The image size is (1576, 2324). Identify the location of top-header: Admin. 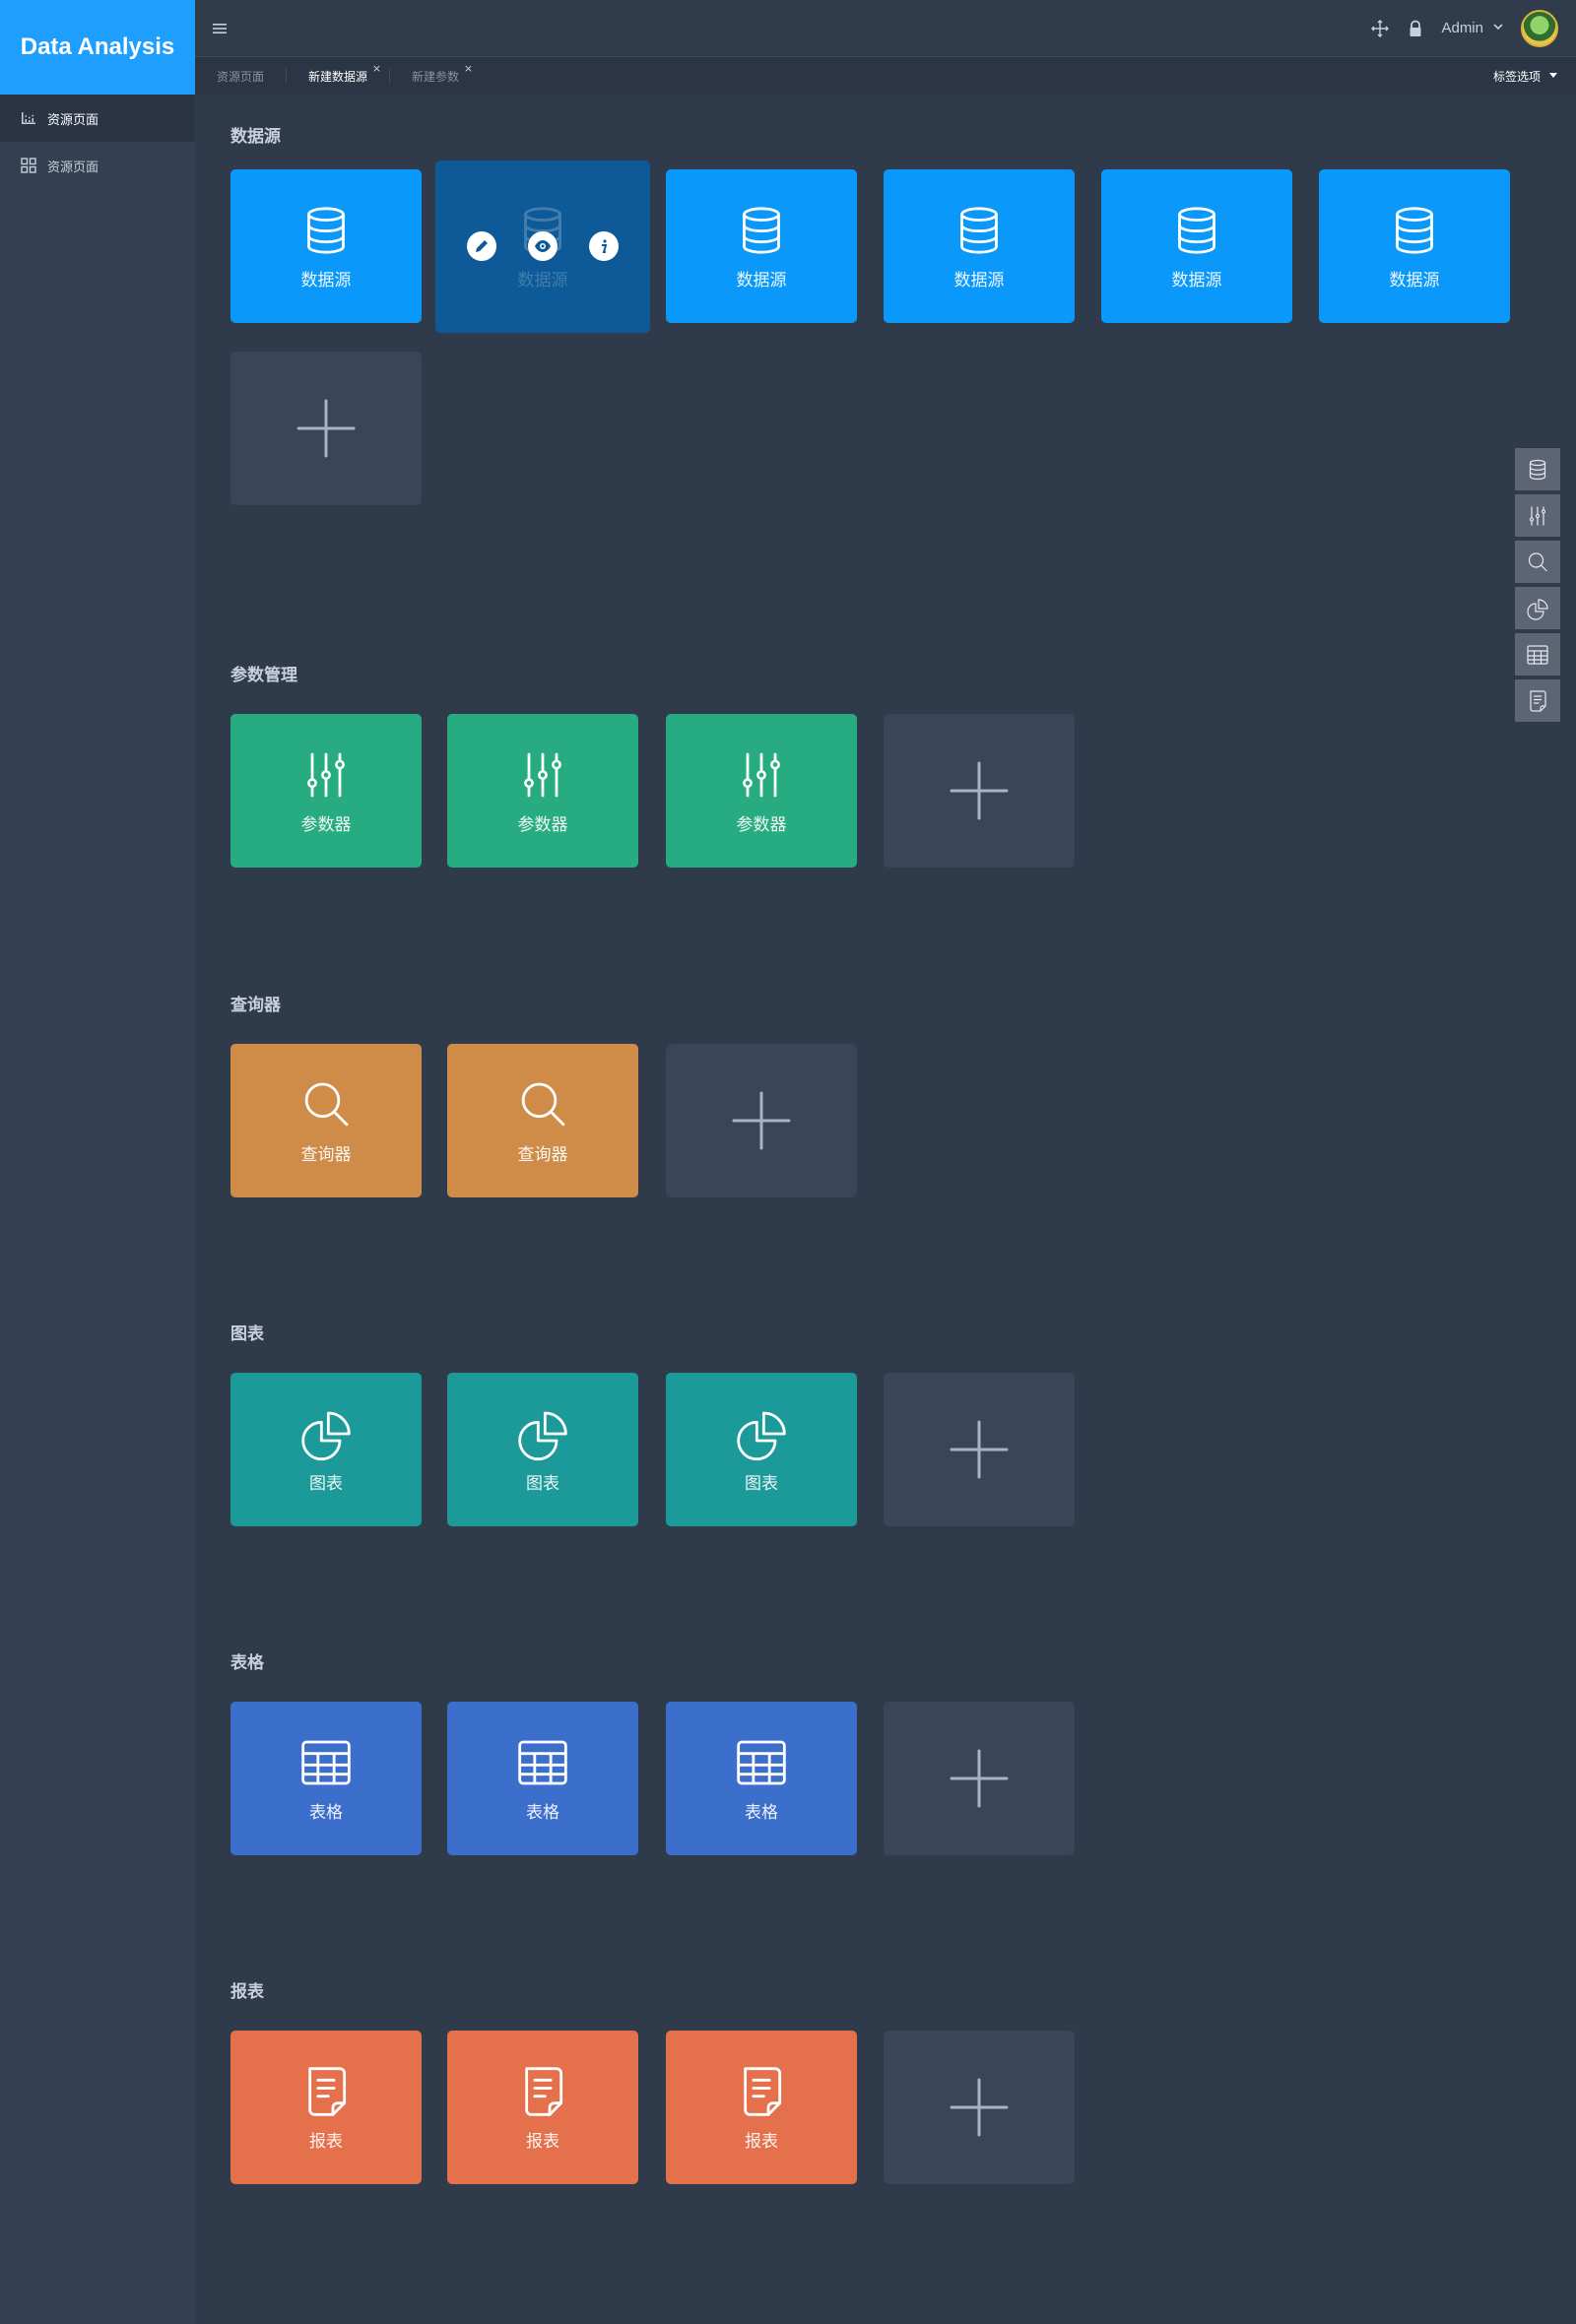
(885, 29).